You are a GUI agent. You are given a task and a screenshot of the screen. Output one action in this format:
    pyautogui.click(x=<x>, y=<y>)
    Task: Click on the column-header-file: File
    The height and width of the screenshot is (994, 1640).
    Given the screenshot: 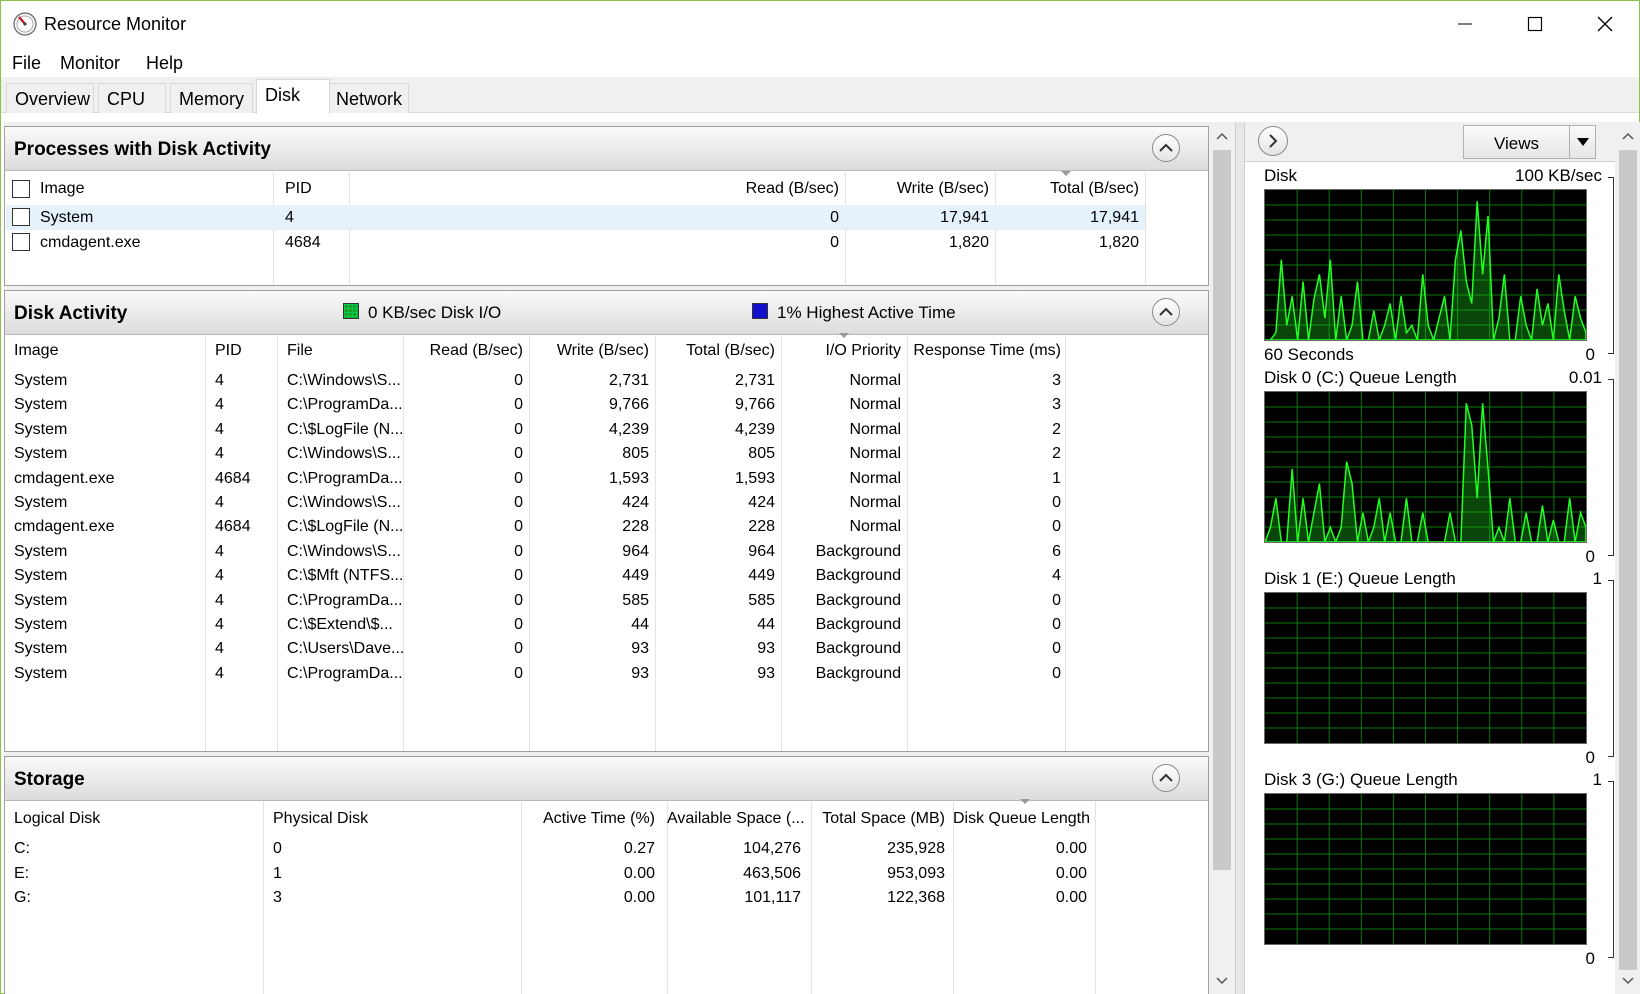 What is the action you would take?
    pyautogui.click(x=300, y=351)
    